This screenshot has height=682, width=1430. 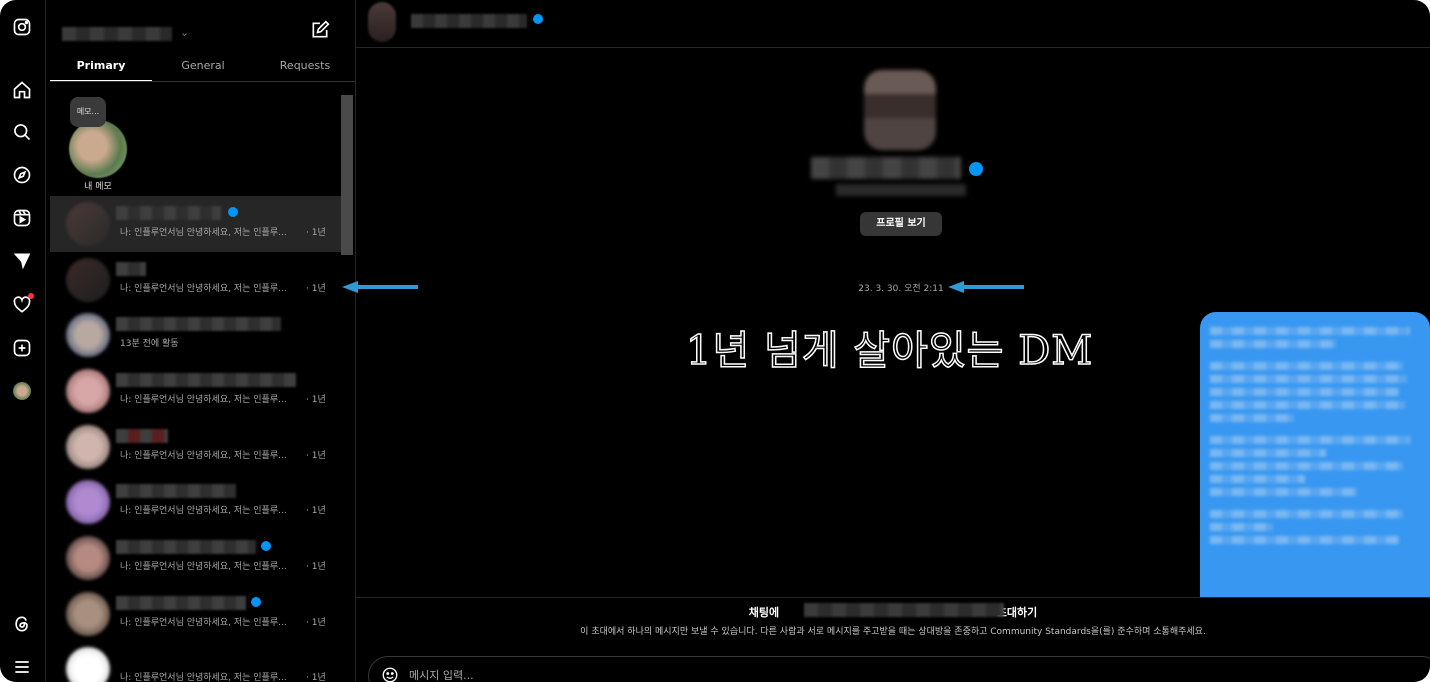 I want to click on home-icon, so click(x=22, y=90).